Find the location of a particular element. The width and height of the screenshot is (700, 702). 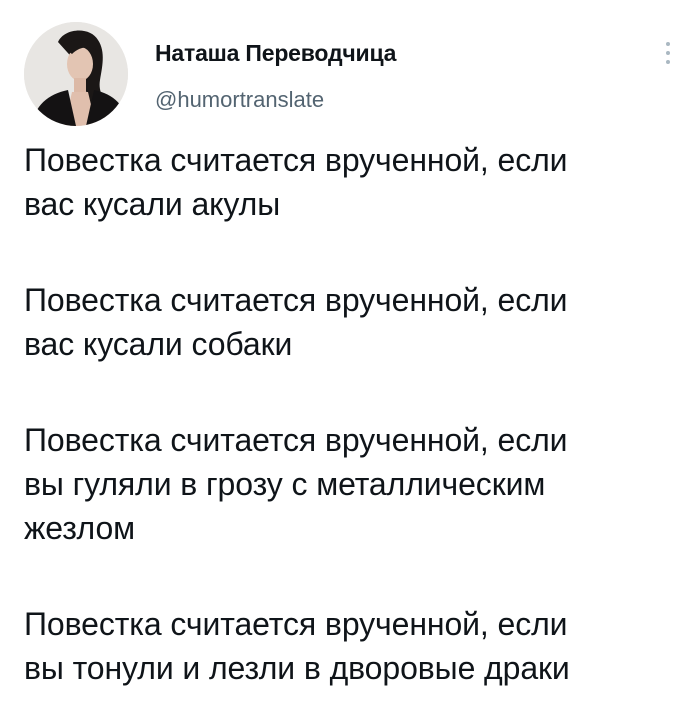

tweet-line: вы гуляли в грозу с металлическим is located at coordinates (285, 484).